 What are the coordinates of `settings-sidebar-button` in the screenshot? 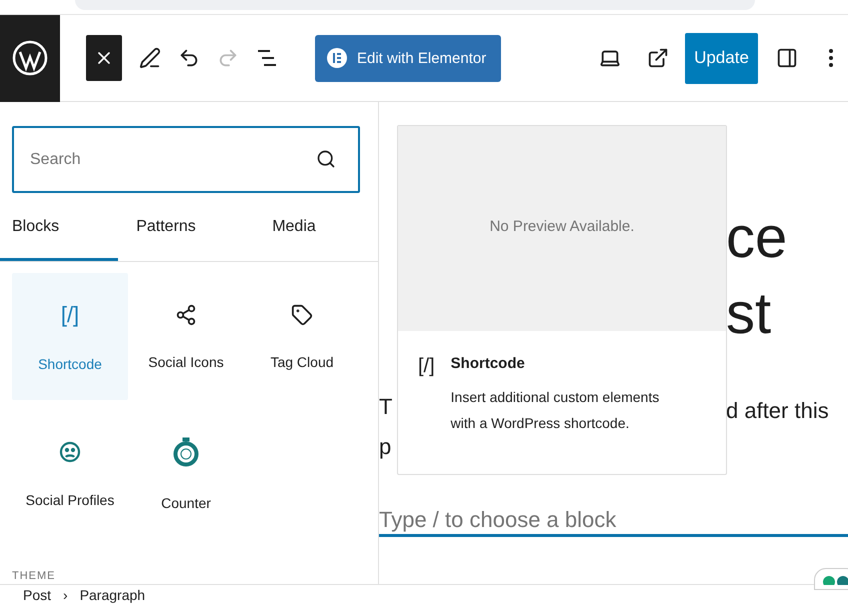 It's located at (787, 58).